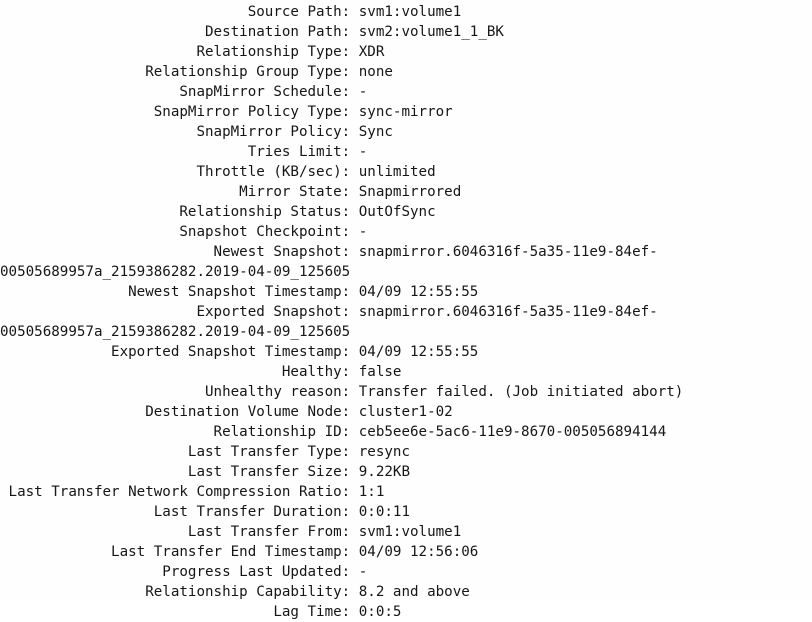  I want to click on detail-row-label: Relationship ID:, so click(179, 432).